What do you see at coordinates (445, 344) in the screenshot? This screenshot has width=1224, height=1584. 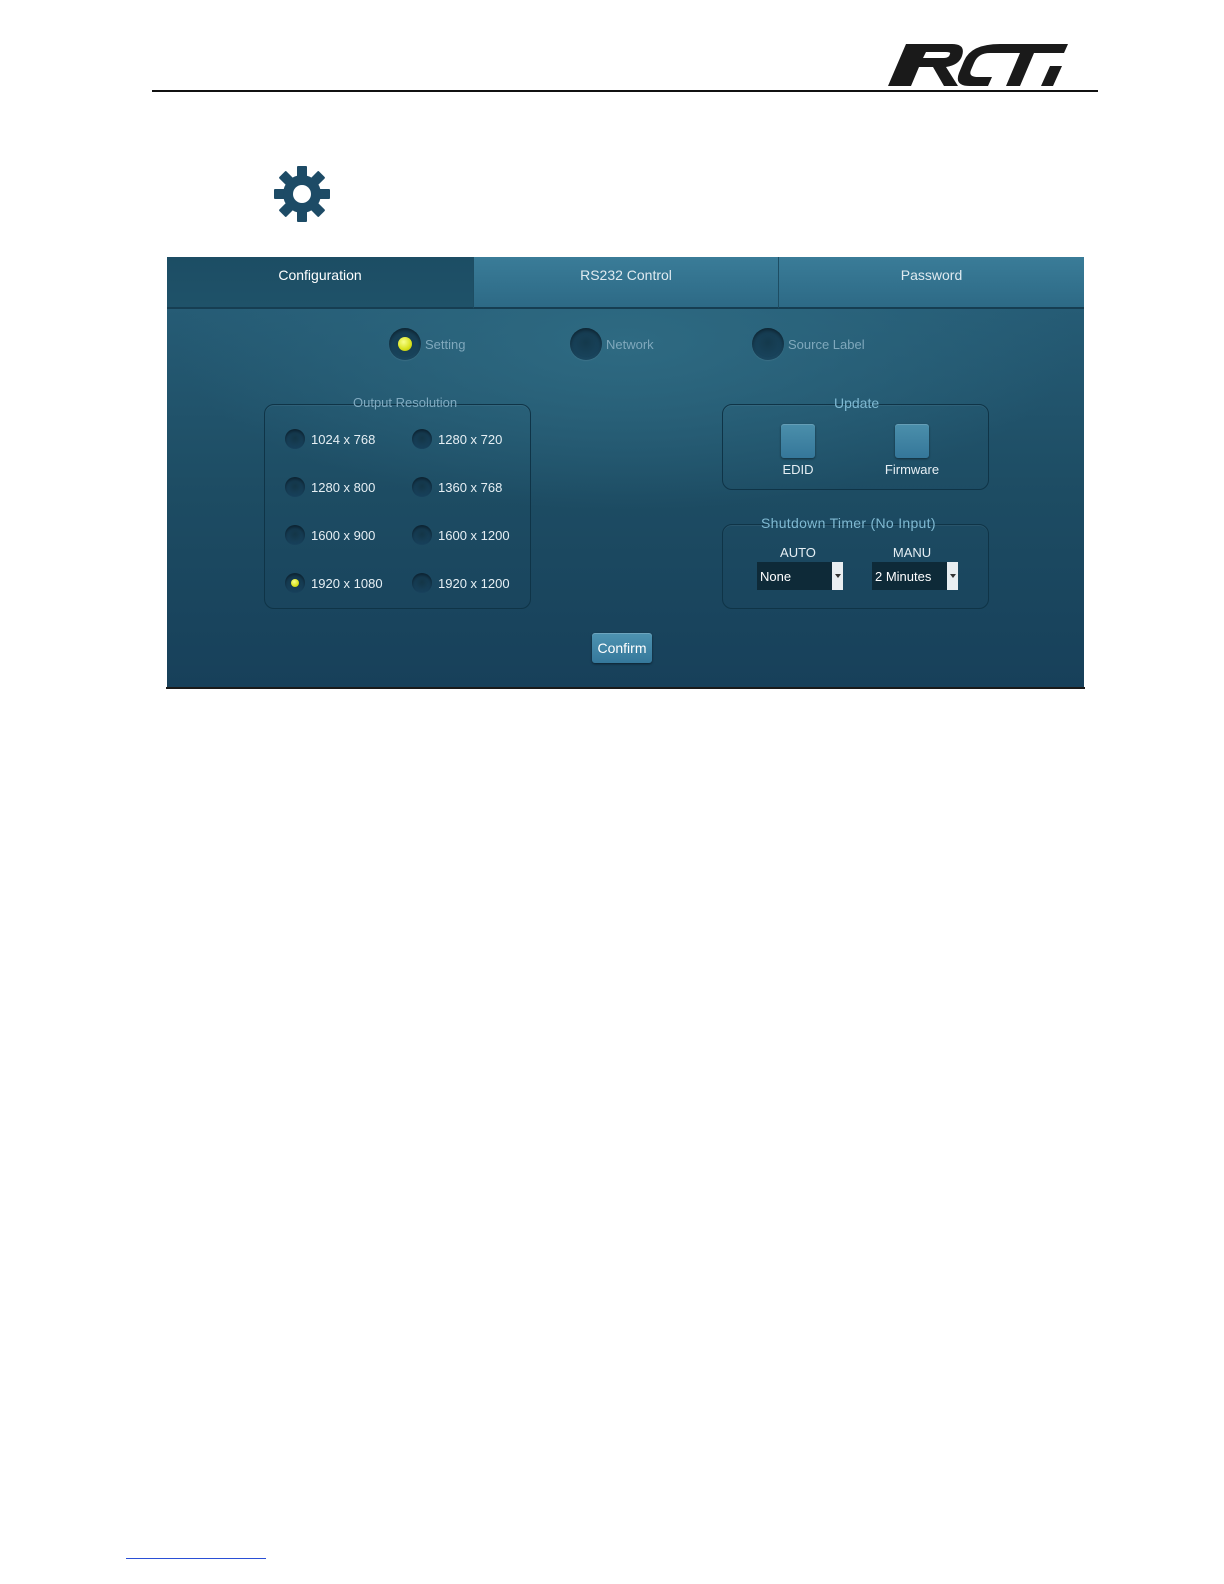 I see `subtab-setting-label: Setting` at bounding box center [445, 344].